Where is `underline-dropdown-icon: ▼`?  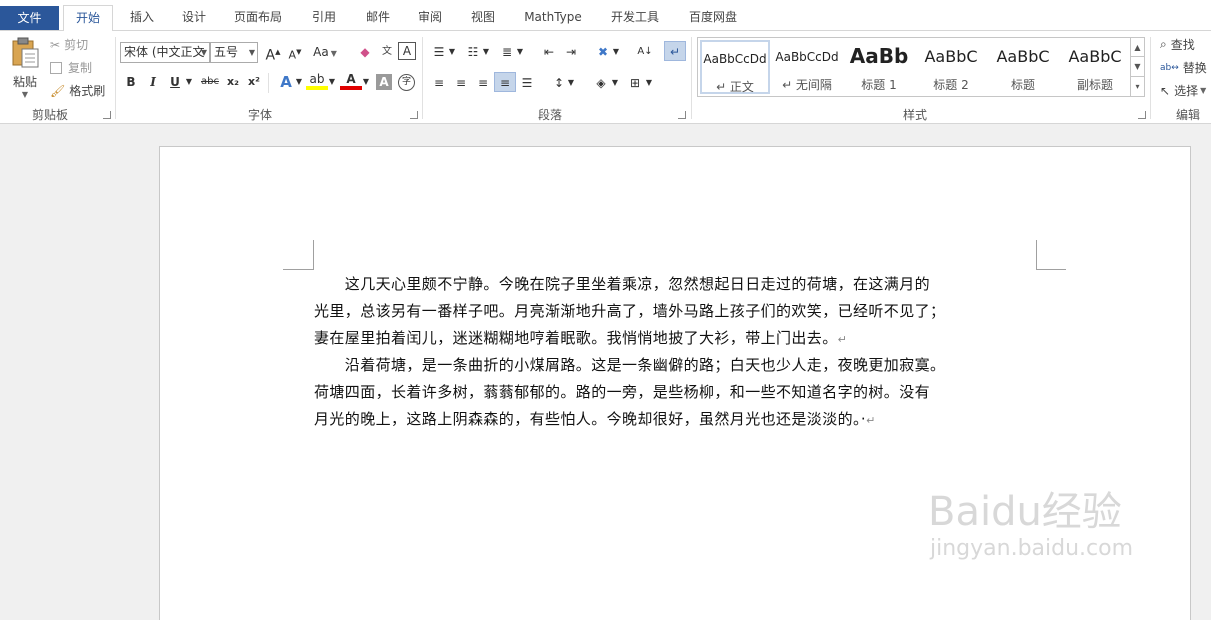
underline-dropdown-icon: ▼ is located at coordinates (189, 82).